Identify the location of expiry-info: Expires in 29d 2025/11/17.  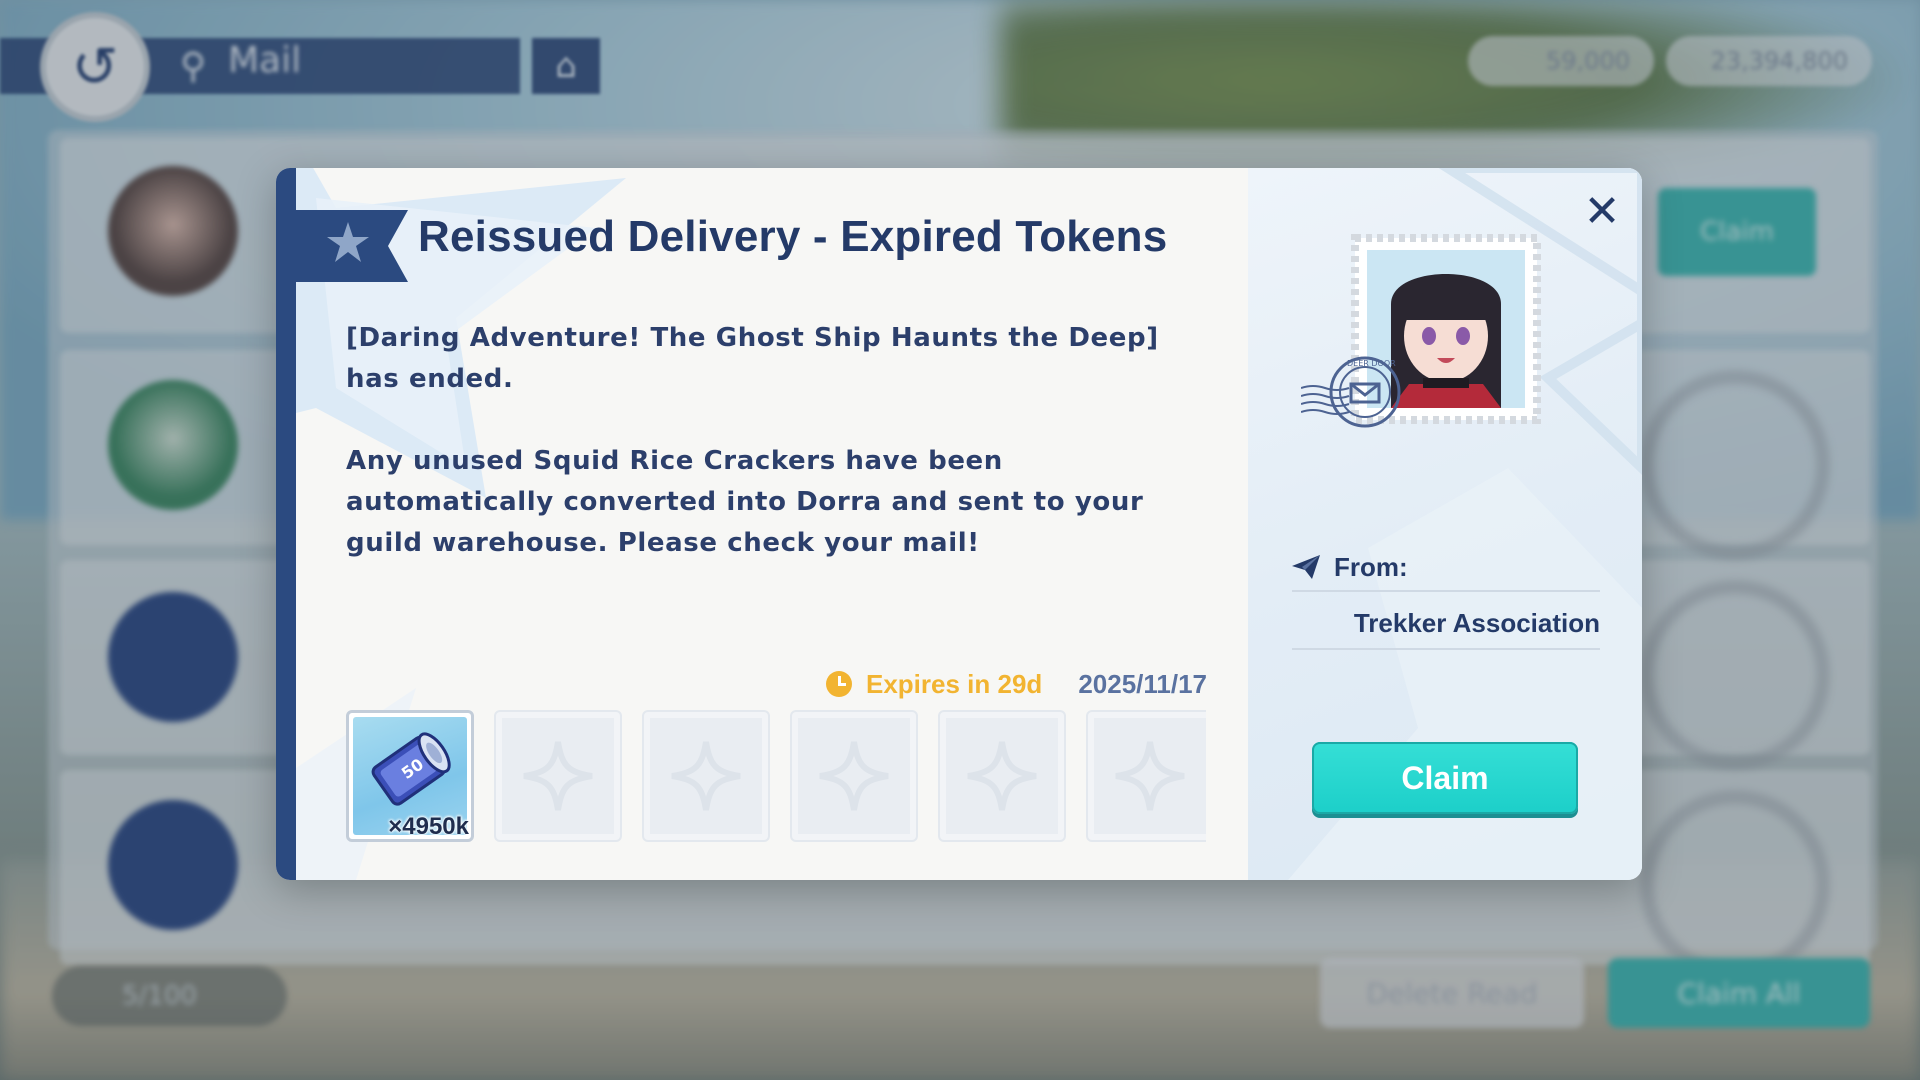
(1016, 684).